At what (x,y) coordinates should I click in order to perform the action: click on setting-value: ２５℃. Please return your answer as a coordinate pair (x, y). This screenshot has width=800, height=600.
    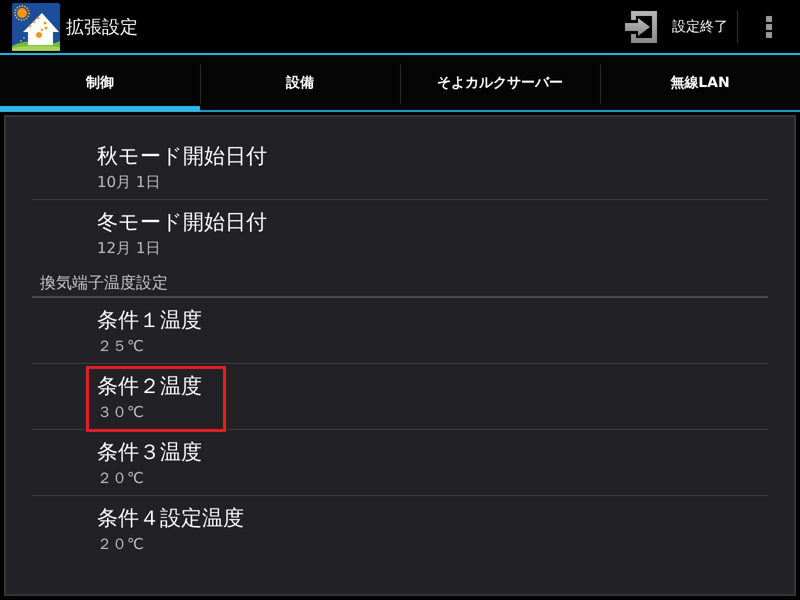
    Looking at the image, I should click on (120, 346).